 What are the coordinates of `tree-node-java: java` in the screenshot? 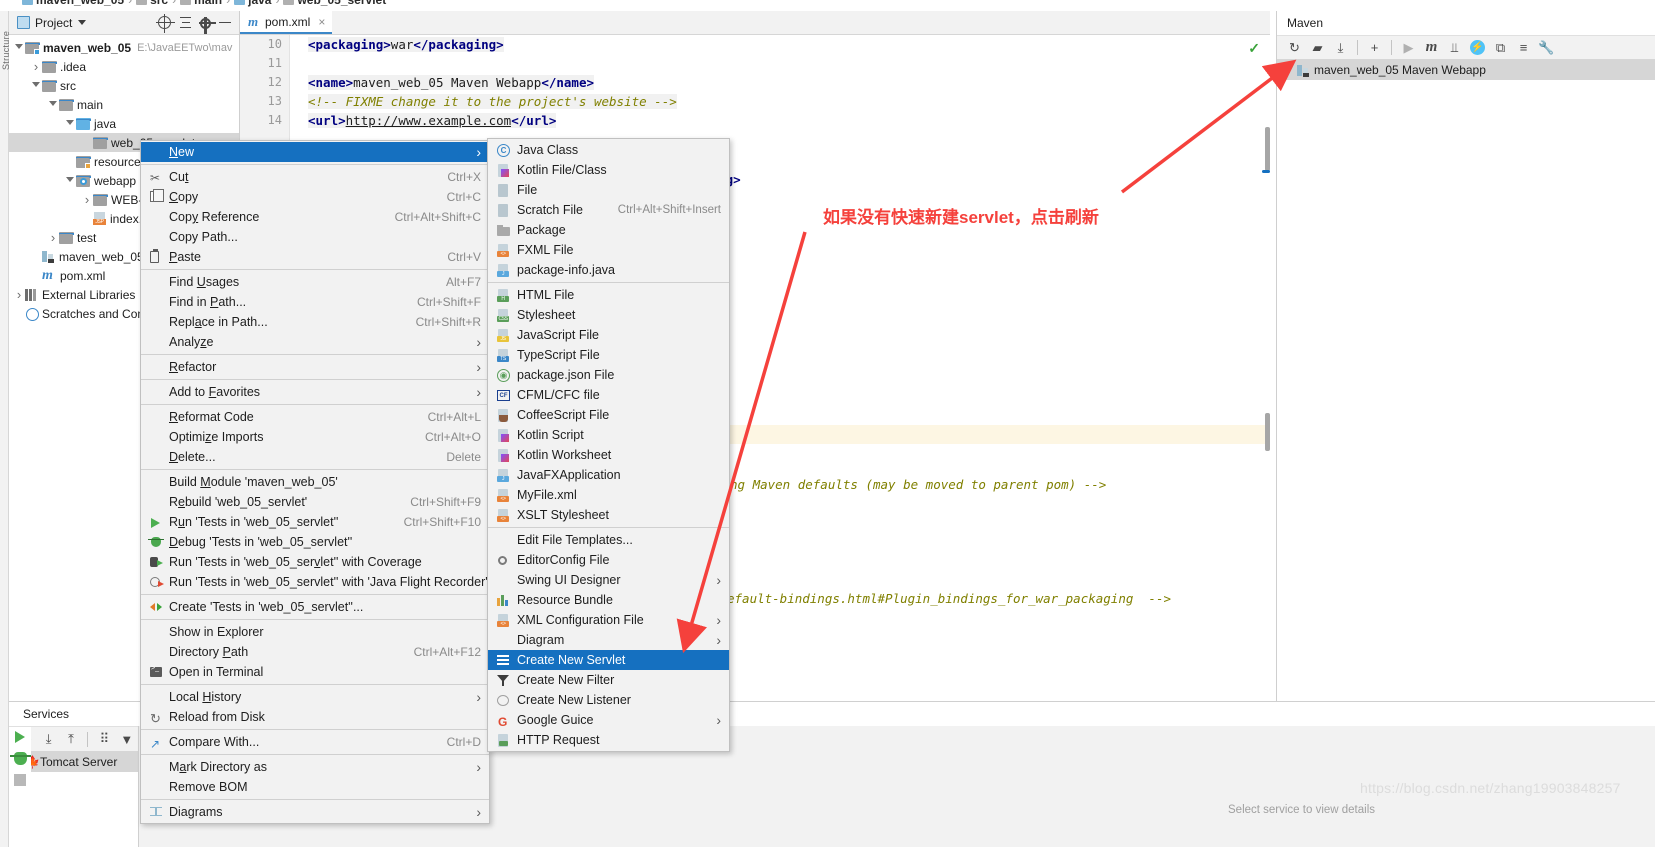 It's located at (124, 123).